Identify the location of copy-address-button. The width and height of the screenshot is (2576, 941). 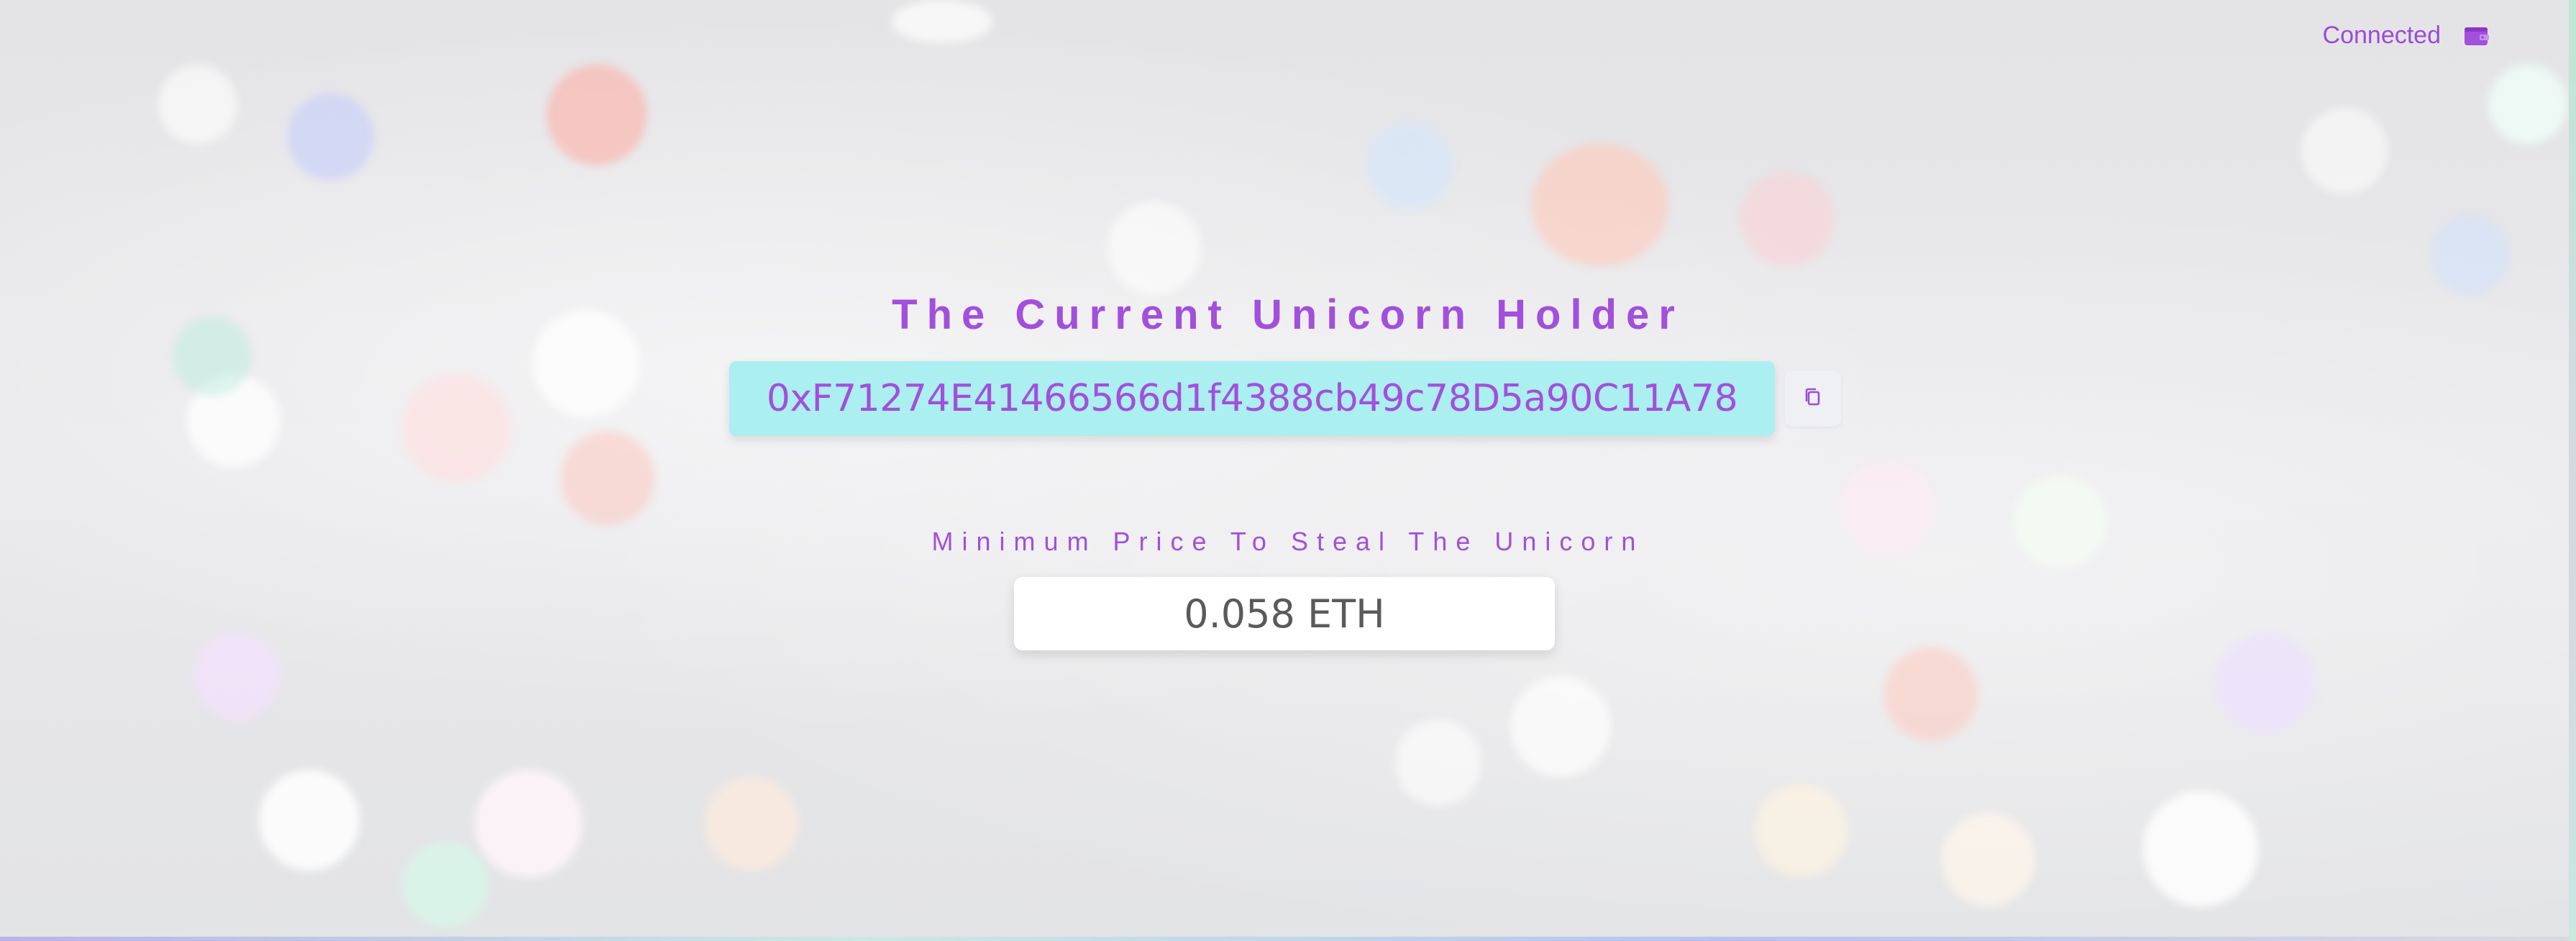
(1813, 399).